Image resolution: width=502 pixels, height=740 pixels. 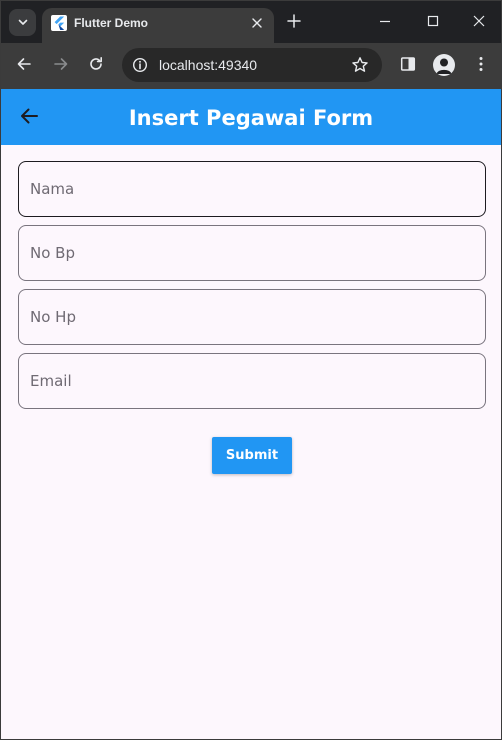 I want to click on forward-button, so click(x=61, y=66).